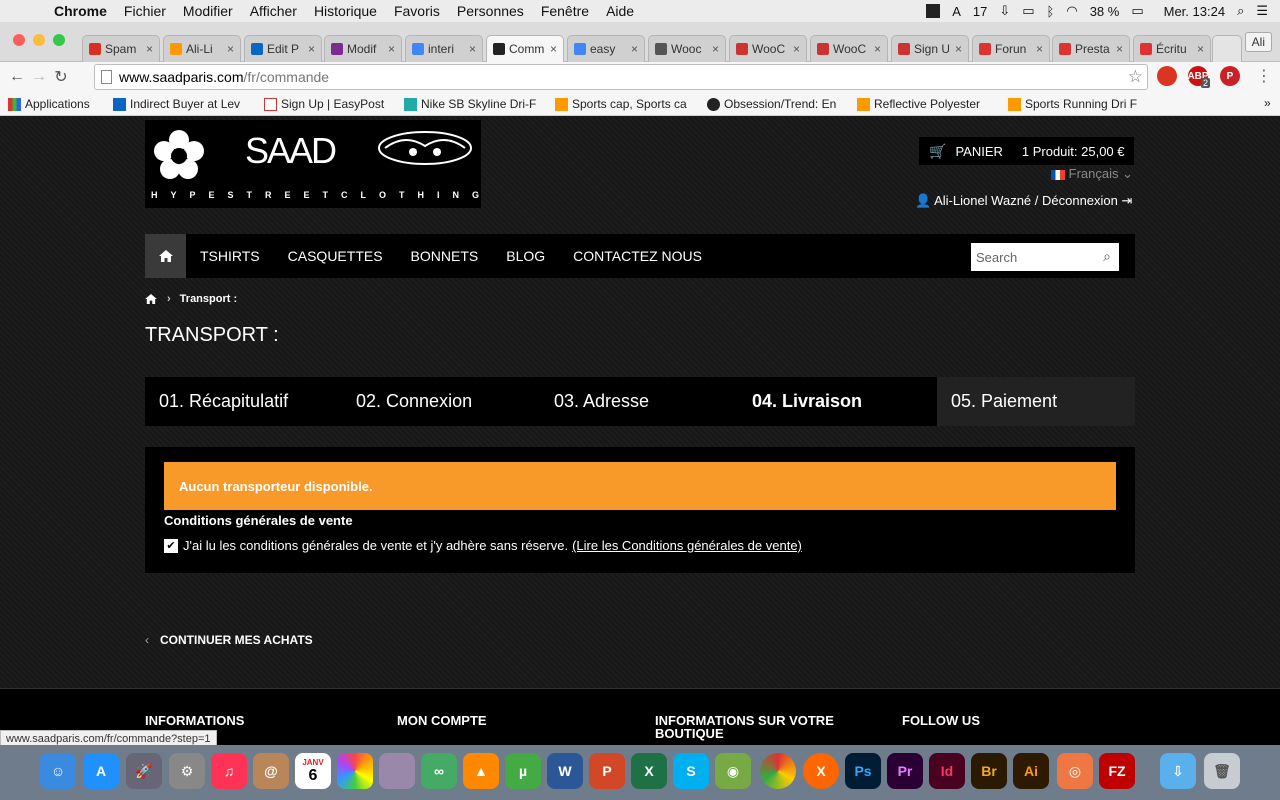 The height and width of the screenshot is (800, 1280). I want to click on menu-app: Chrome, so click(80, 11).